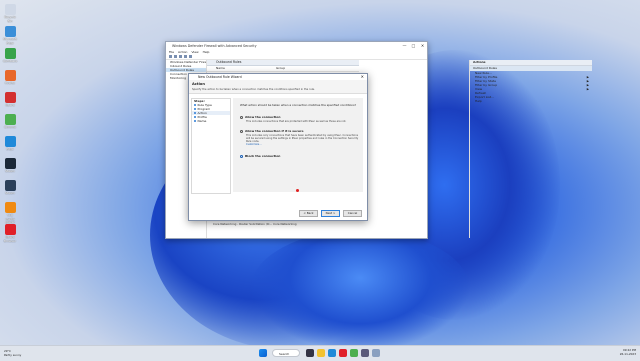 The width and height of the screenshot is (640, 361). What do you see at coordinates (332, 353) in the screenshot?
I see `edge-taskbar-icon` at bounding box center [332, 353].